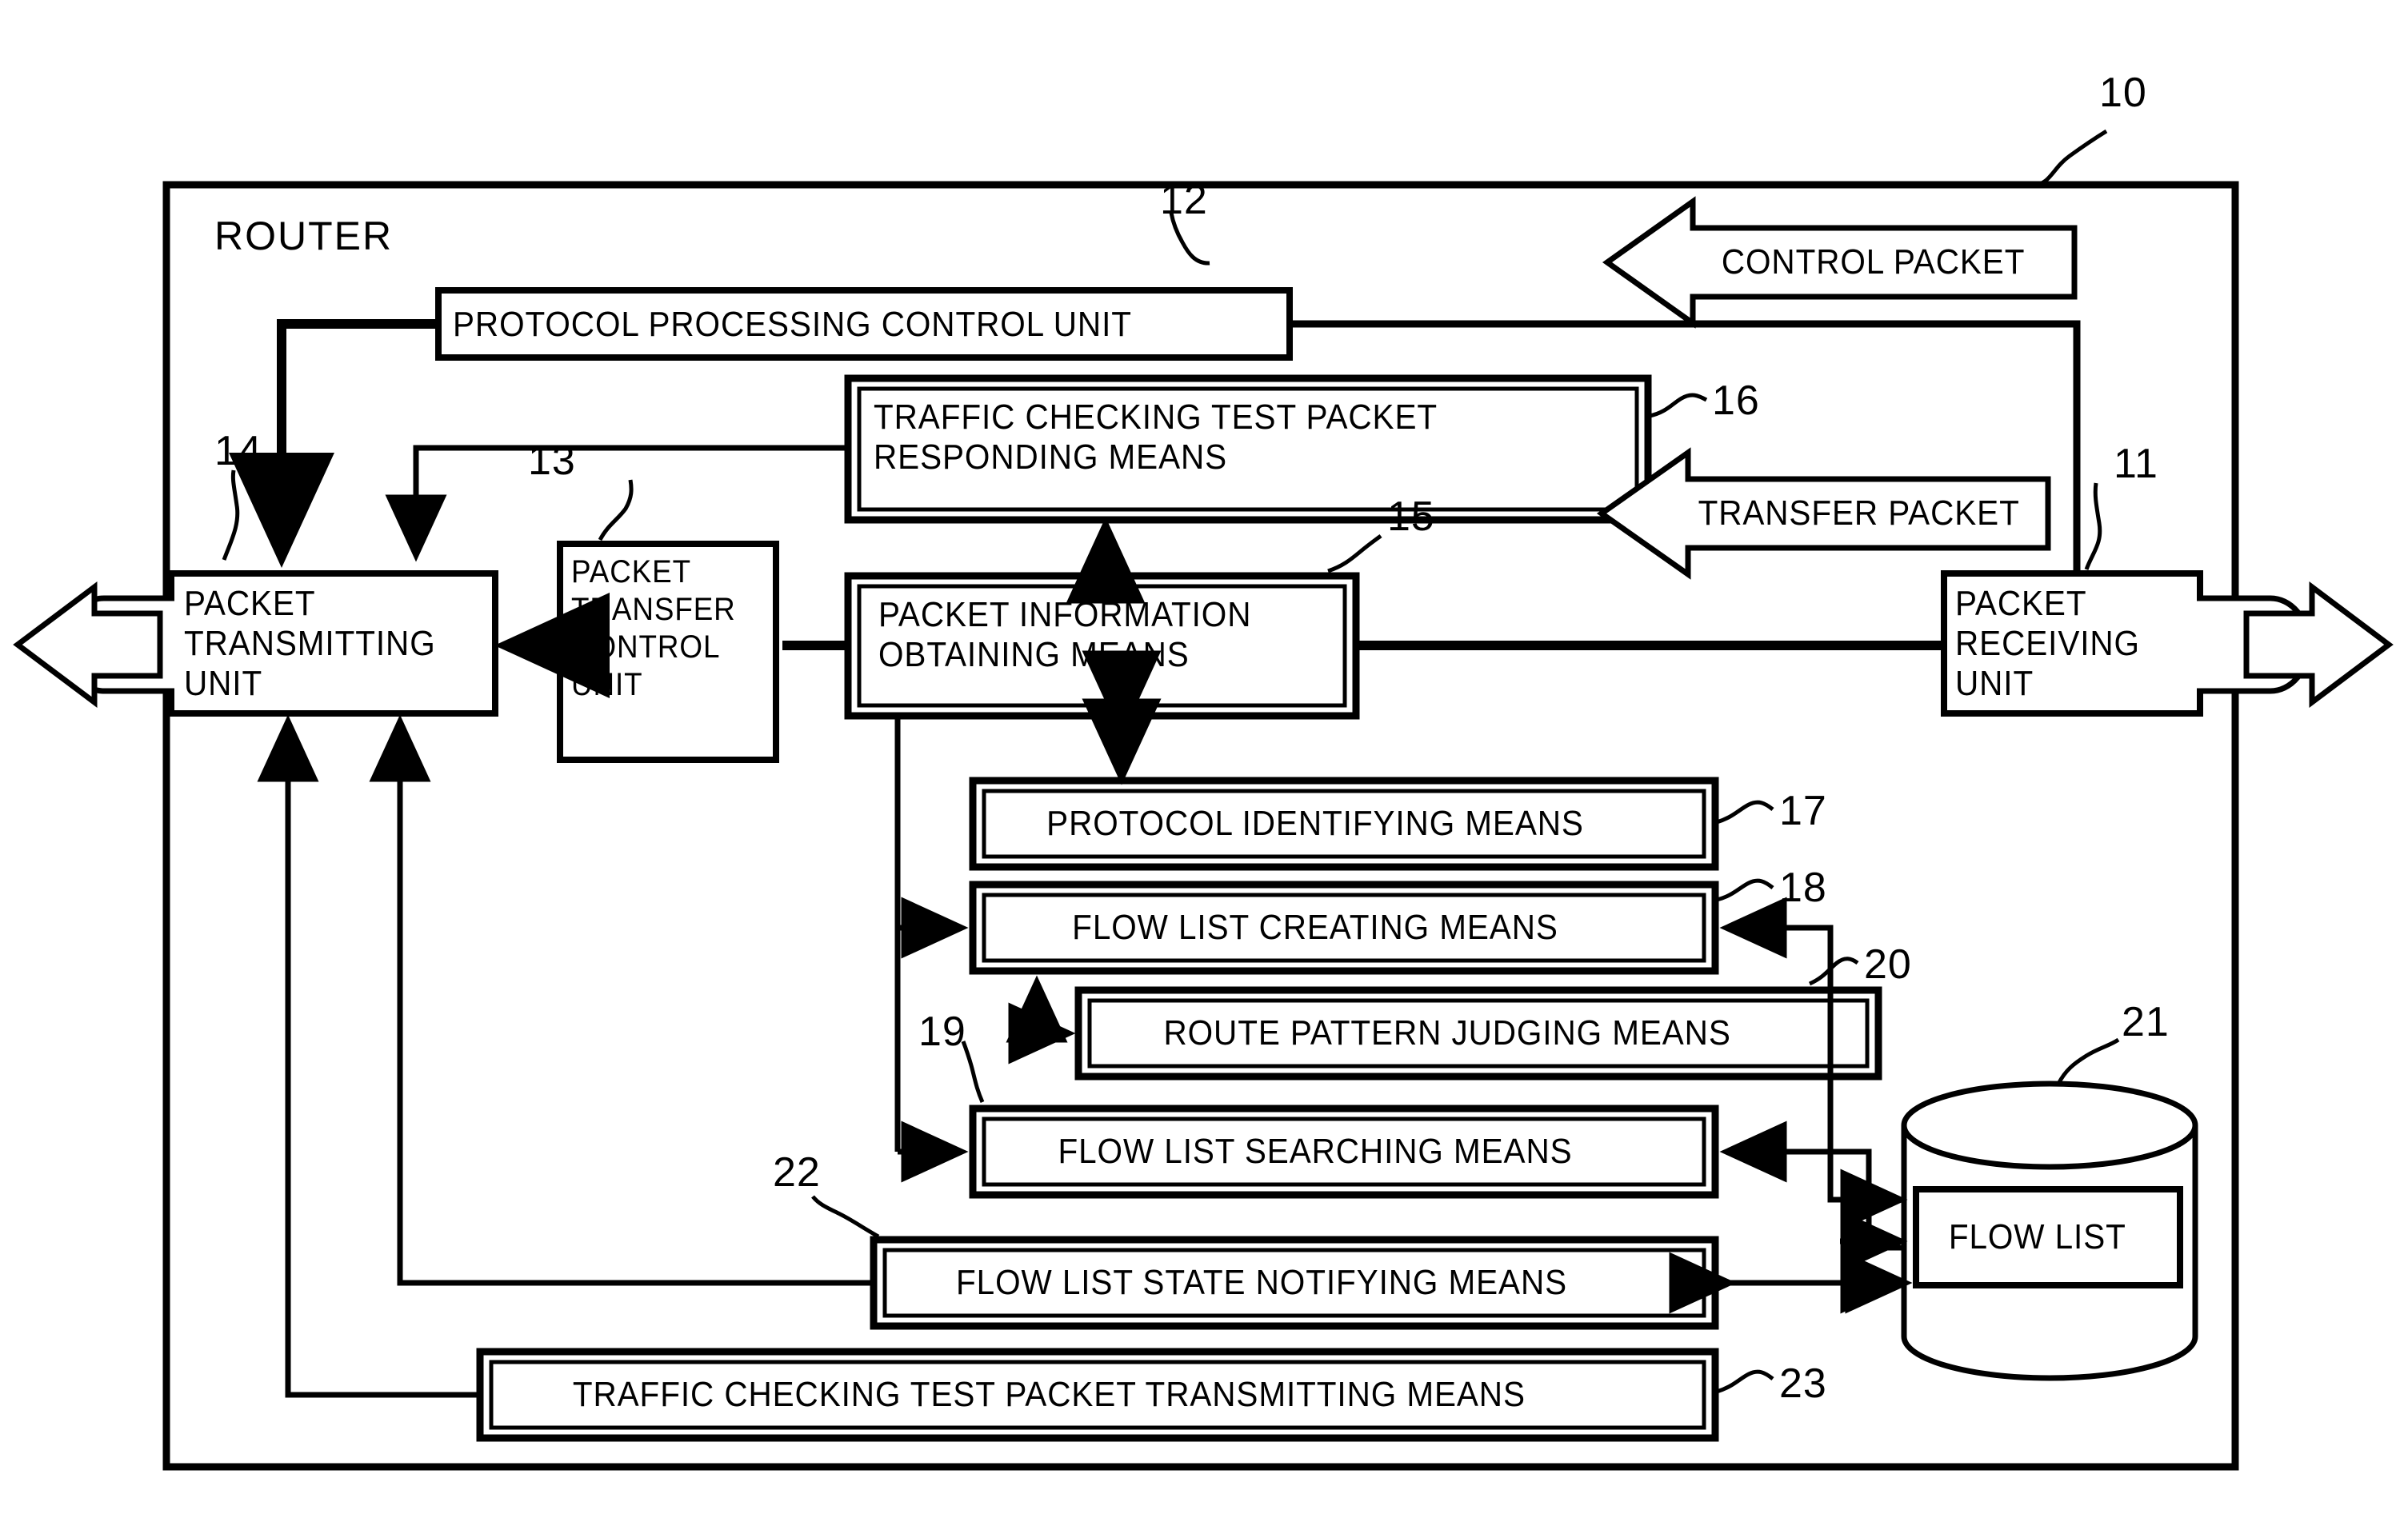 The image size is (2408, 1538). Describe the element at coordinates (1803, 1383) in the screenshot. I see `ref-numeral-23: 23` at that location.